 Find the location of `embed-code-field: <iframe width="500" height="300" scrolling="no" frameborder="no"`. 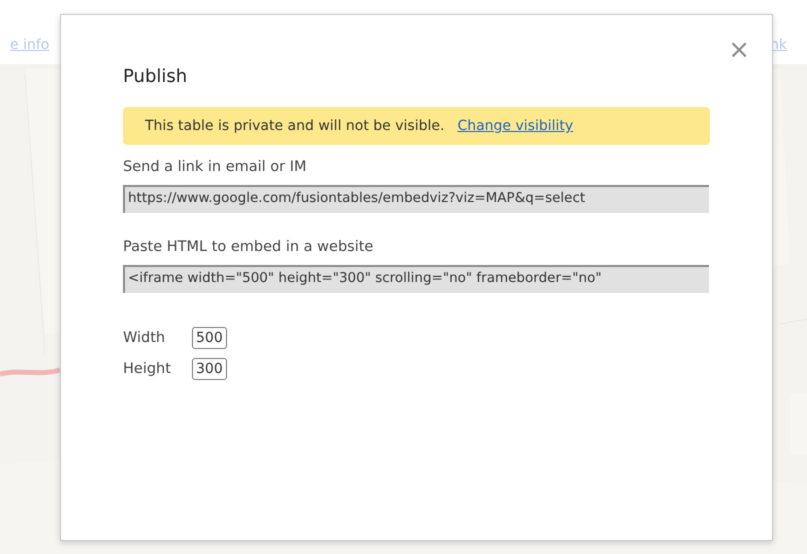

embed-code-field: <iframe width="500" height="300" scrolling="no" frameborder="no" is located at coordinates (416, 279).